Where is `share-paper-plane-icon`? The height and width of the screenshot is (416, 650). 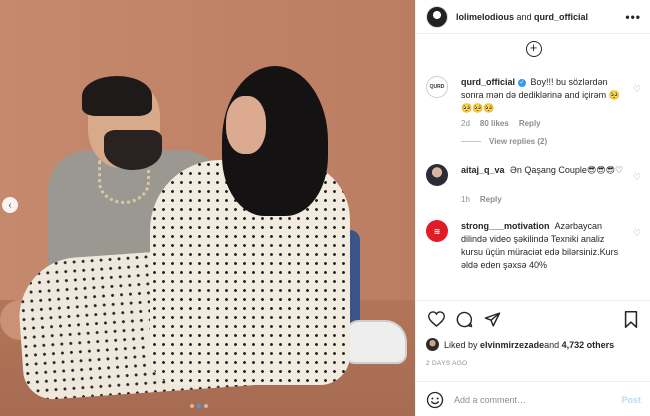
share-paper-plane-icon is located at coordinates (492, 319).